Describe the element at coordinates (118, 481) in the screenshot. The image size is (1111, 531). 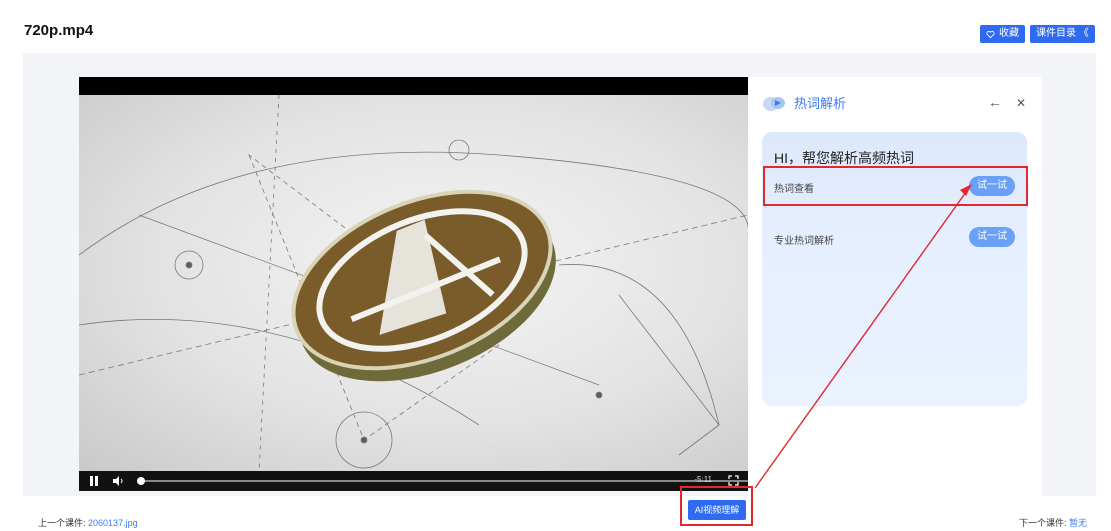
I see `volume-icon` at that location.